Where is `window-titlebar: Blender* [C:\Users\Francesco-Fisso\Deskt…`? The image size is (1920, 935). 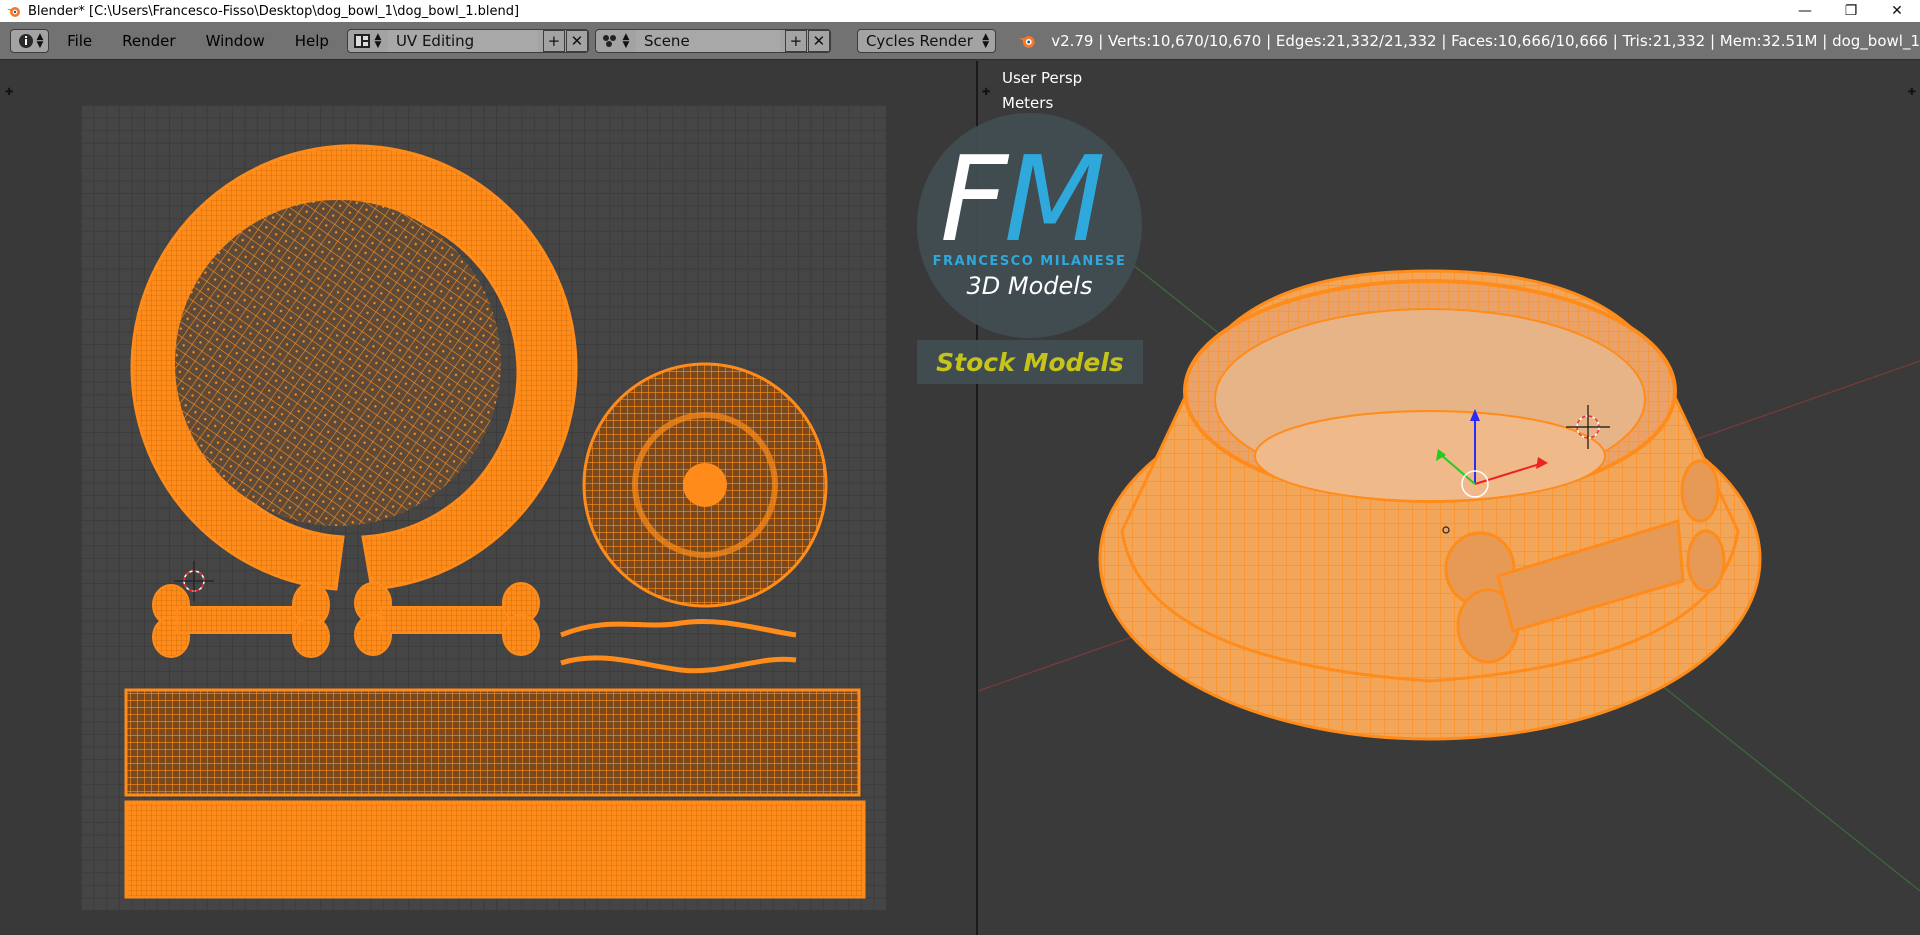 window-titlebar: Blender* [C:\Users\Francesco-Fisso\Deskt… is located at coordinates (960, 11).